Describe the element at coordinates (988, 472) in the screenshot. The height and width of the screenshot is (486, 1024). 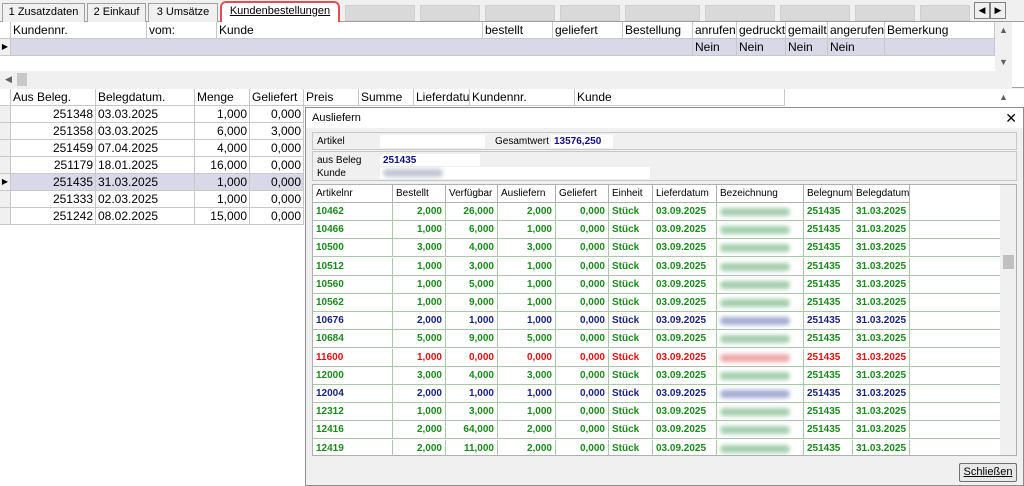
I see `schliessen-button: Schließen` at that location.